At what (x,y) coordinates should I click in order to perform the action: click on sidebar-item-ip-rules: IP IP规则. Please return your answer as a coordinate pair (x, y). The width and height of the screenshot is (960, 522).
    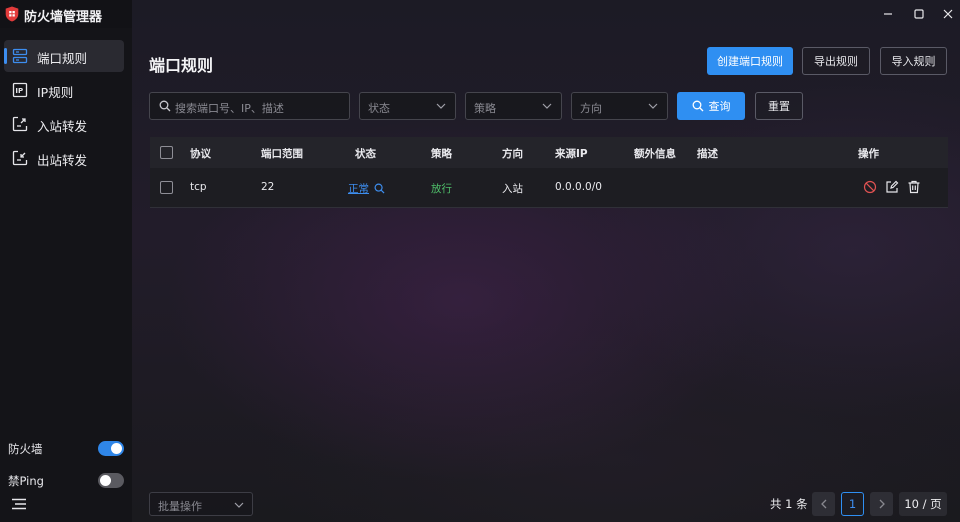
    Looking at the image, I should click on (64, 90).